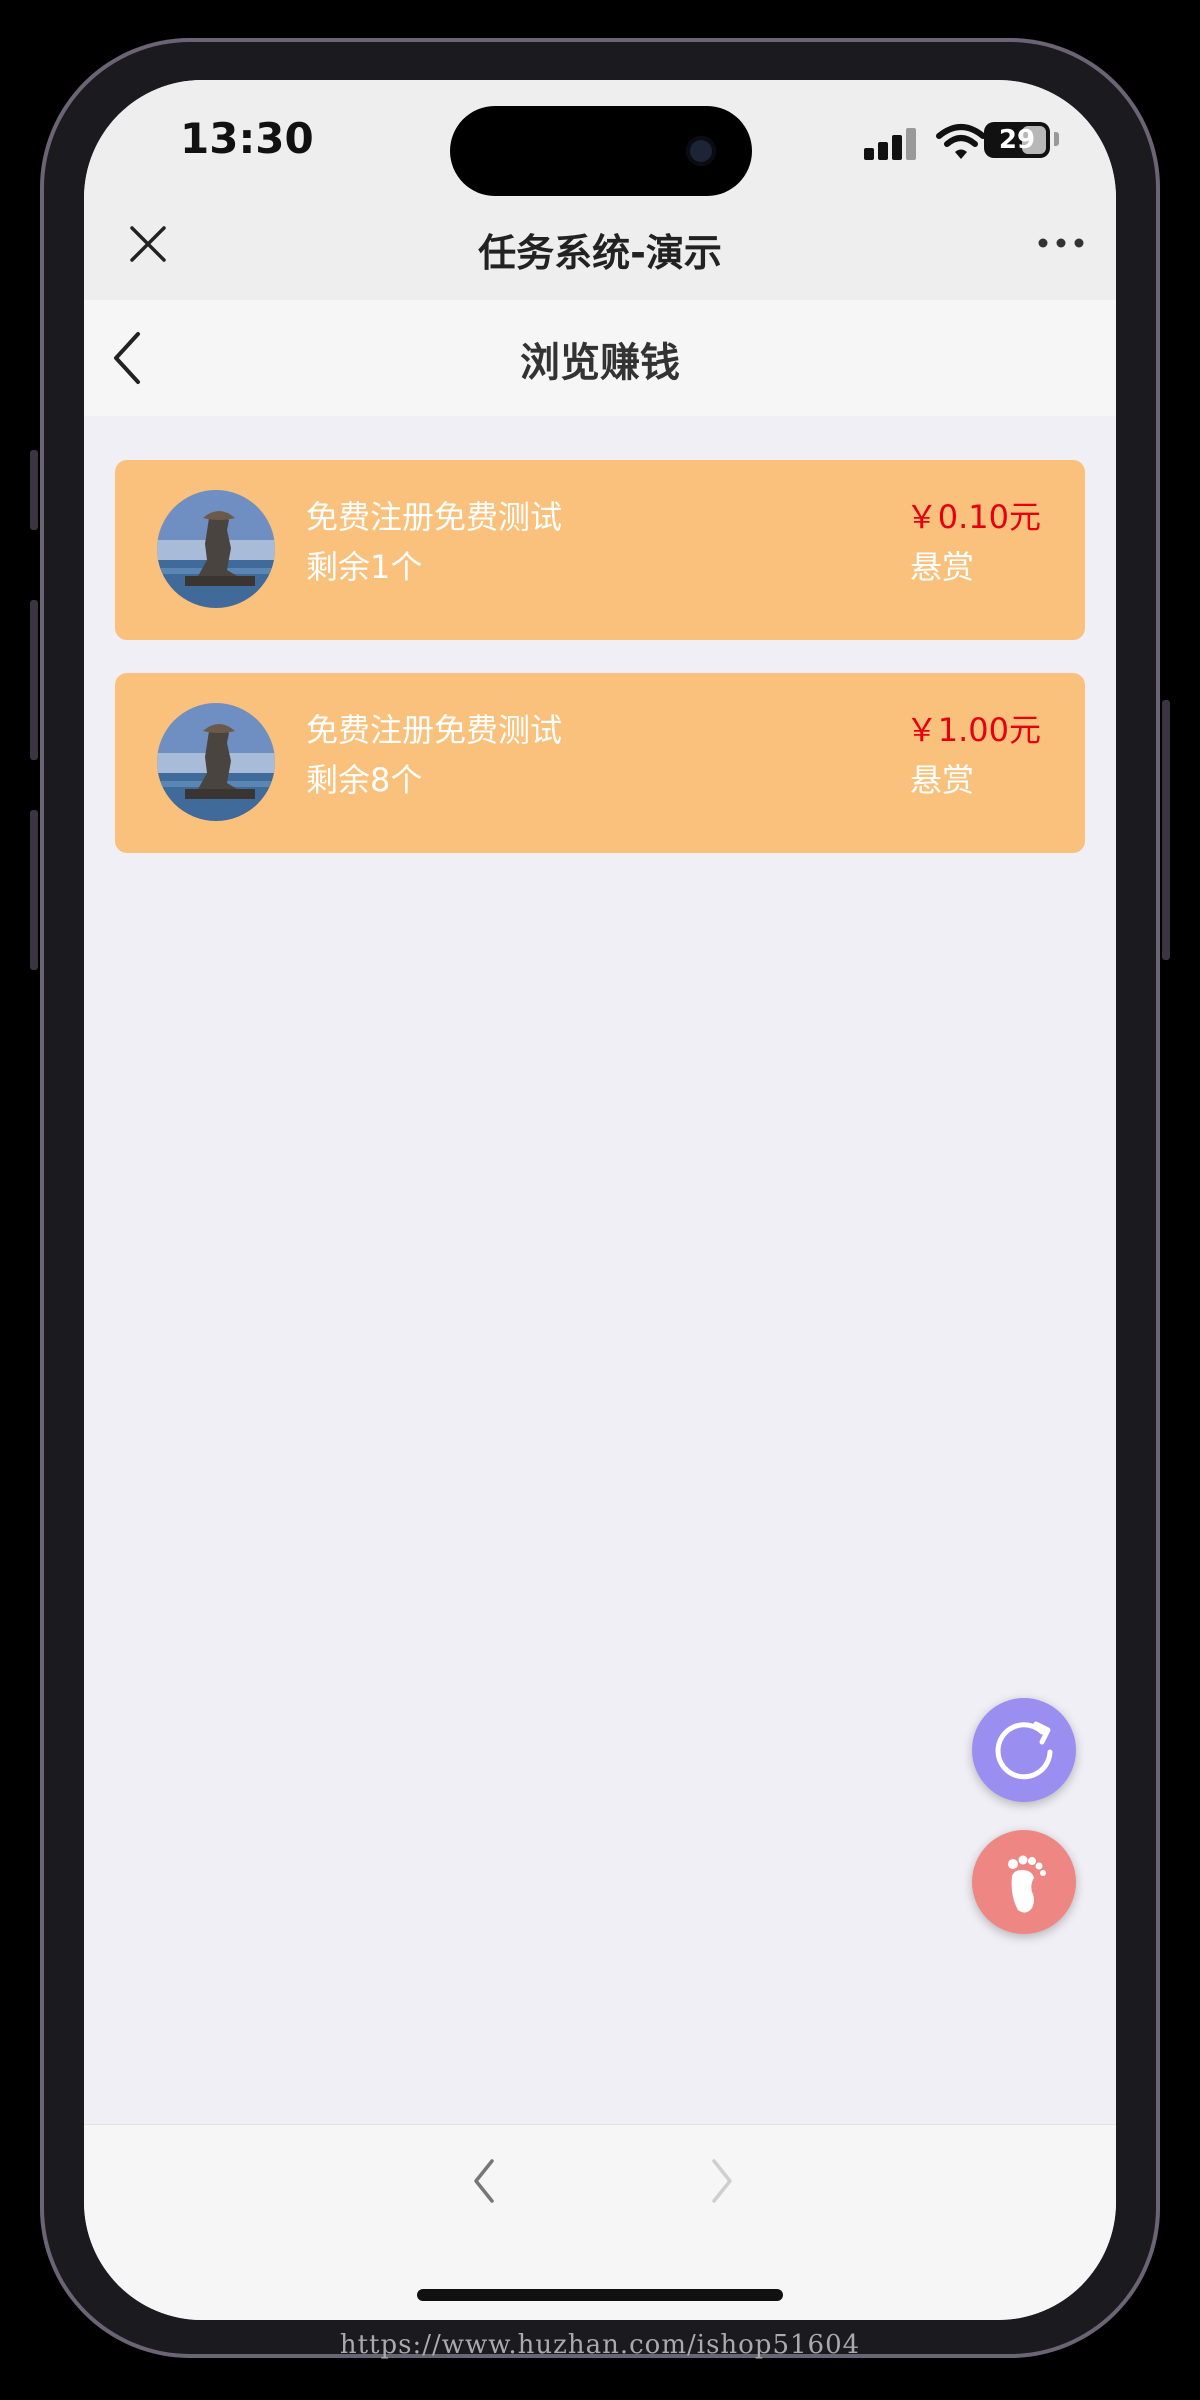 The height and width of the screenshot is (2400, 1200). I want to click on page-header: 浏览赚钱, so click(600, 358).